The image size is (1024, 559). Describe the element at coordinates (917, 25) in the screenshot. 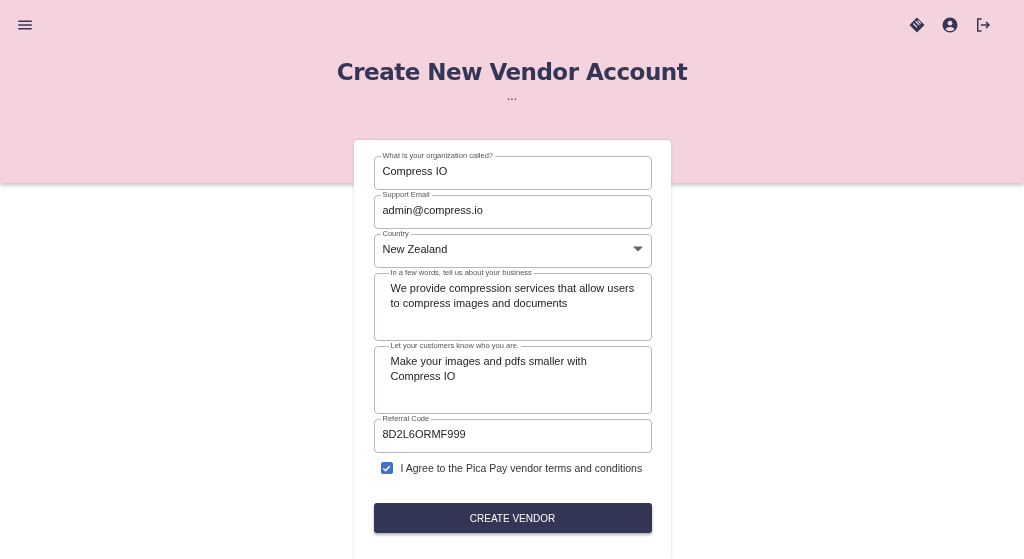

I see `diamond-icon` at that location.